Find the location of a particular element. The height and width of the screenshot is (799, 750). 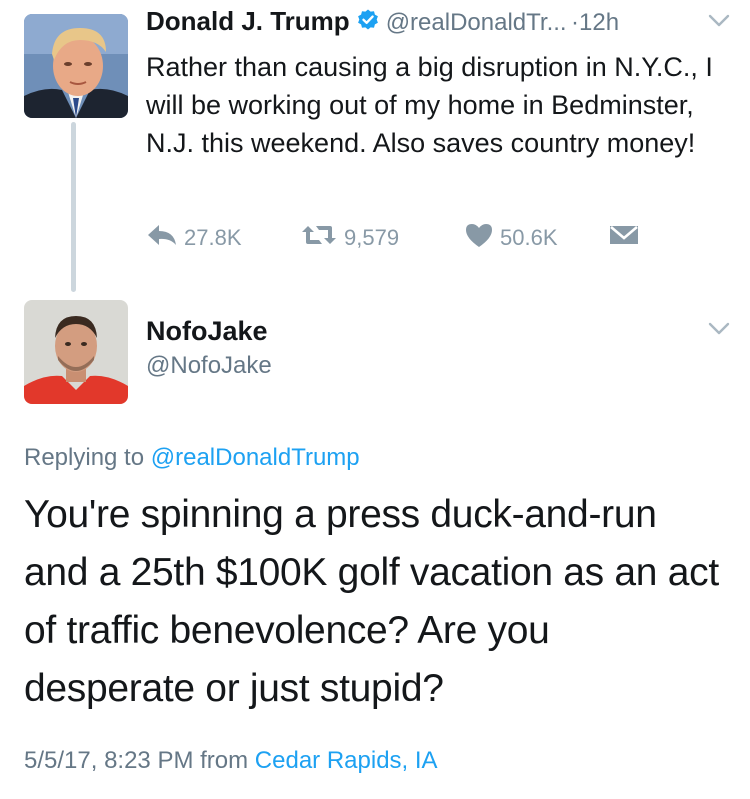

retweet-button: 9,579 is located at coordinates (349, 238).